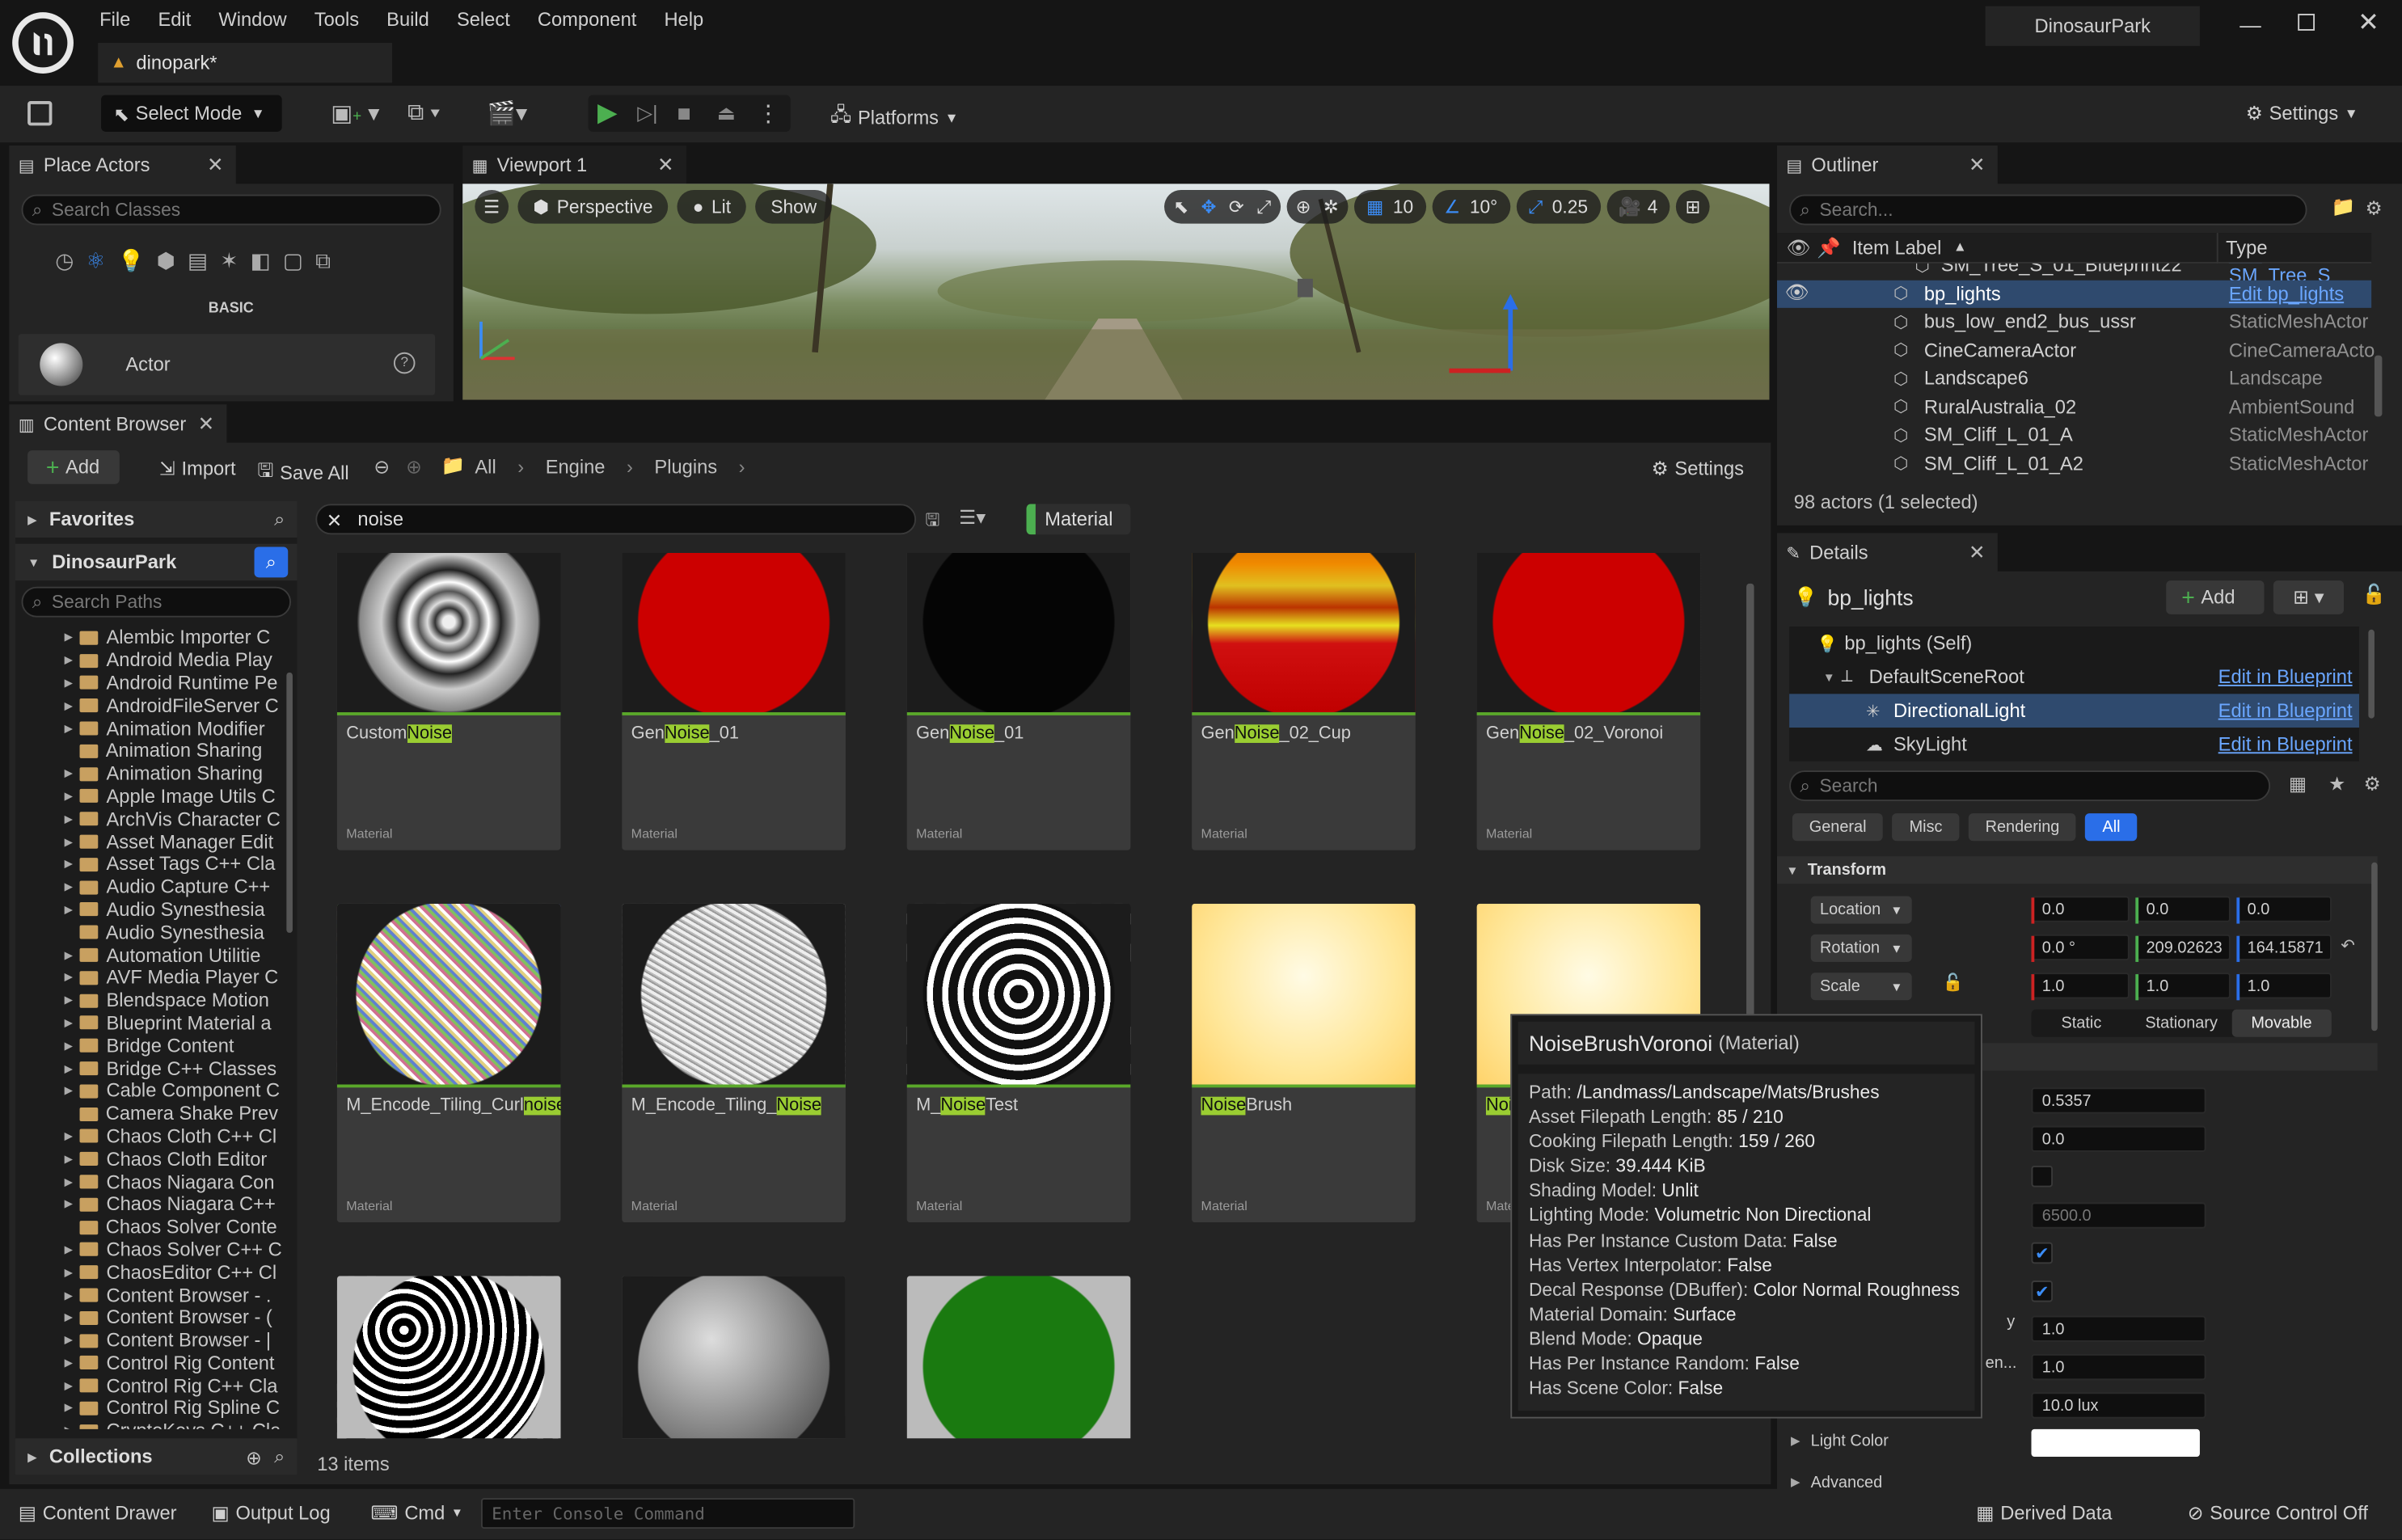  What do you see at coordinates (2044, 1513) in the screenshot?
I see `derived-data-button: ▦ Derived Data` at bounding box center [2044, 1513].